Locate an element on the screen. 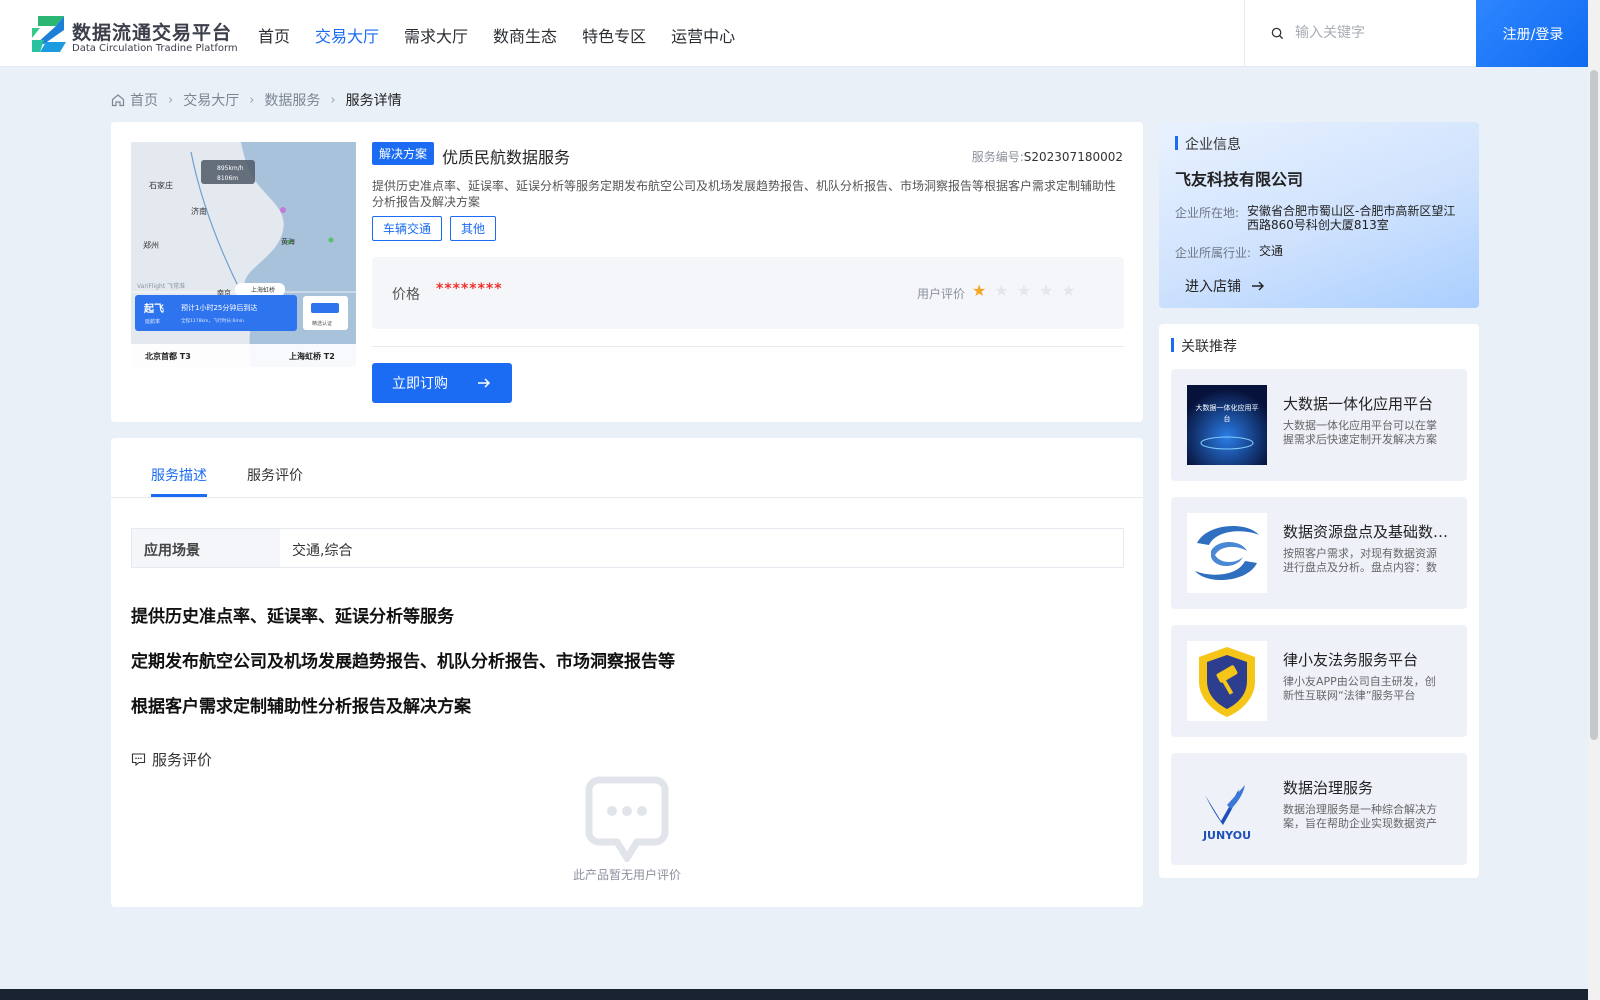 Image resolution: width=1600 pixels, height=1000 pixels. order-now-button: 立即订购 is located at coordinates (442, 383).